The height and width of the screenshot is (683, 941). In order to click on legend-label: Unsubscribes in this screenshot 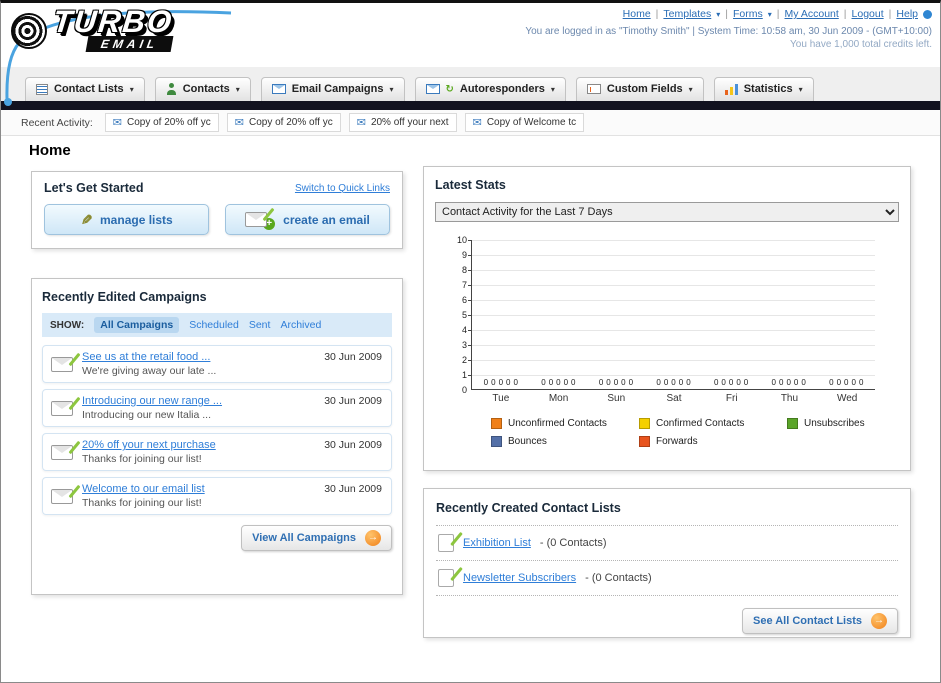, I will do `click(834, 423)`.